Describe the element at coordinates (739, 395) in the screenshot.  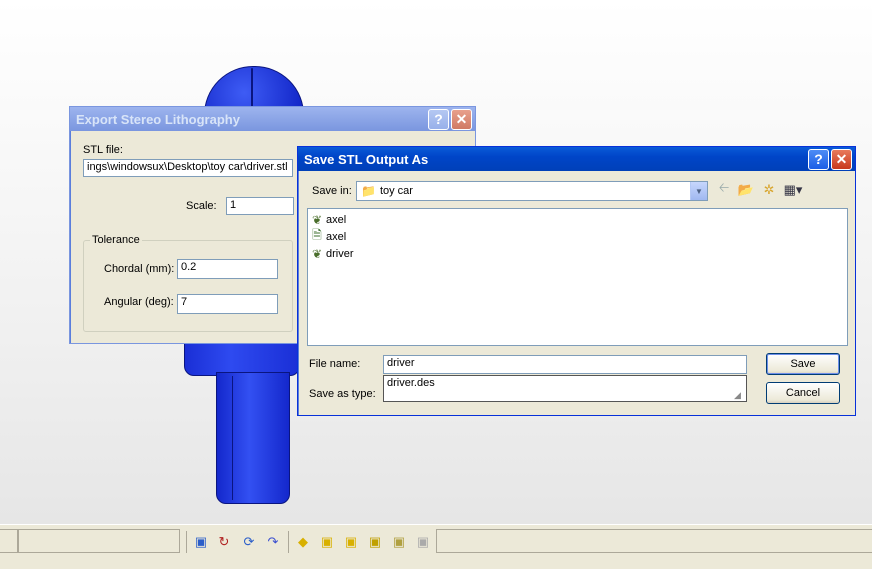
I see `resize-grip-icon: ◢` at that location.